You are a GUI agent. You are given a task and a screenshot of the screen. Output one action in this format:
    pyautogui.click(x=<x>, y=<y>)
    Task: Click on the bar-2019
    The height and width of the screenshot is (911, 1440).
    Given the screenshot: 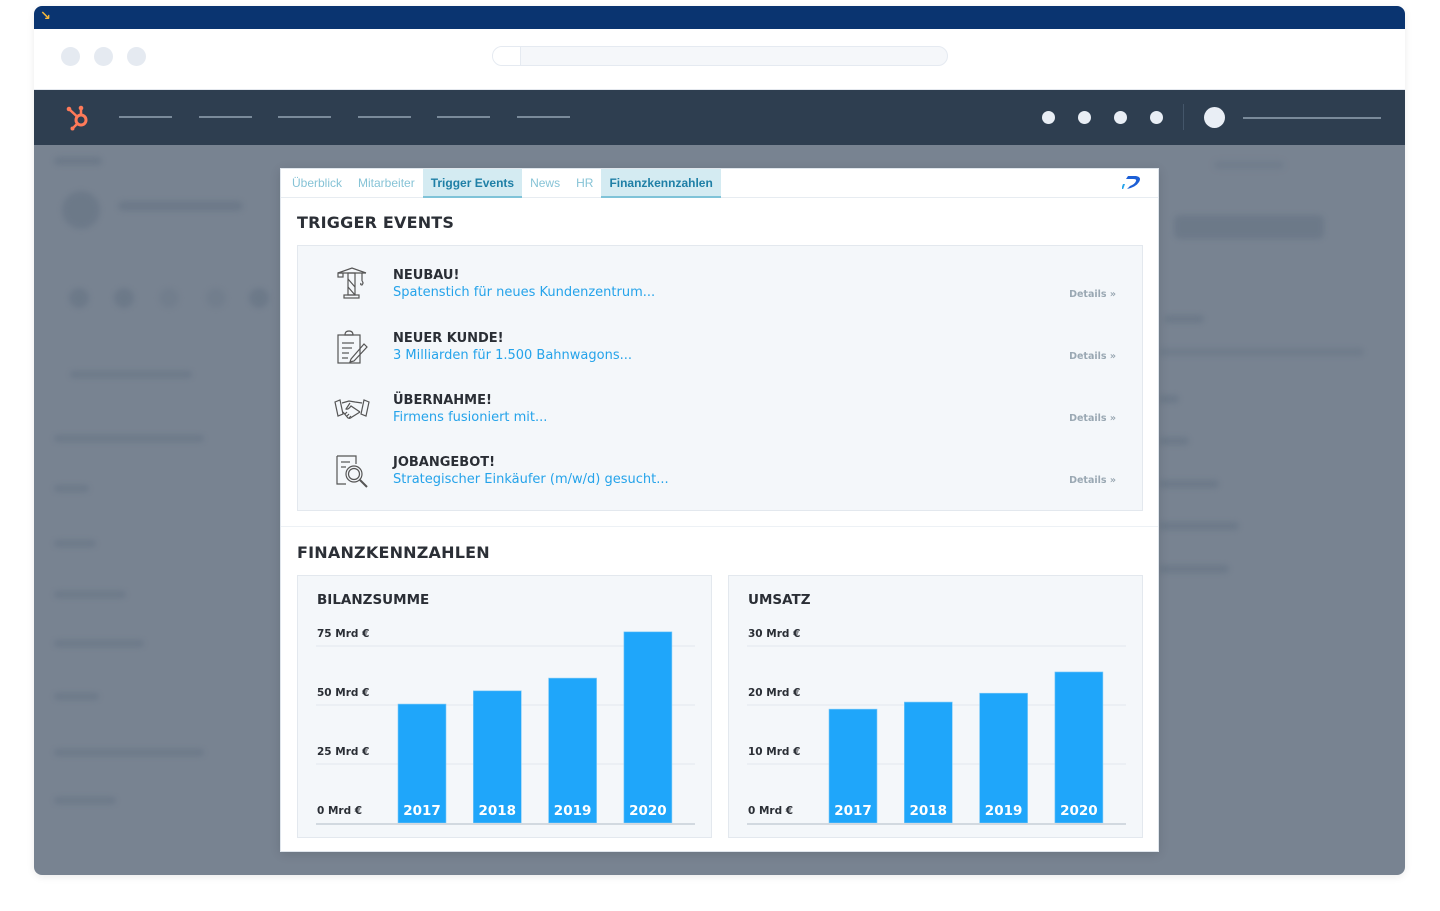 What is the action you would take?
    pyautogui.click(x=572, y=750)
    